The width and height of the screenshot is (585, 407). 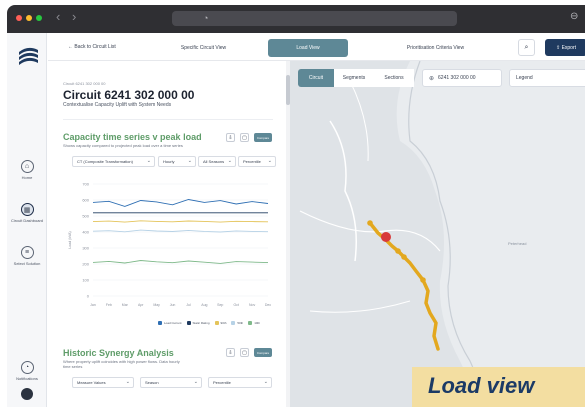 I want to click on synergy-section-title: Historic Synergy Analysis, so click(x=118, y=353).